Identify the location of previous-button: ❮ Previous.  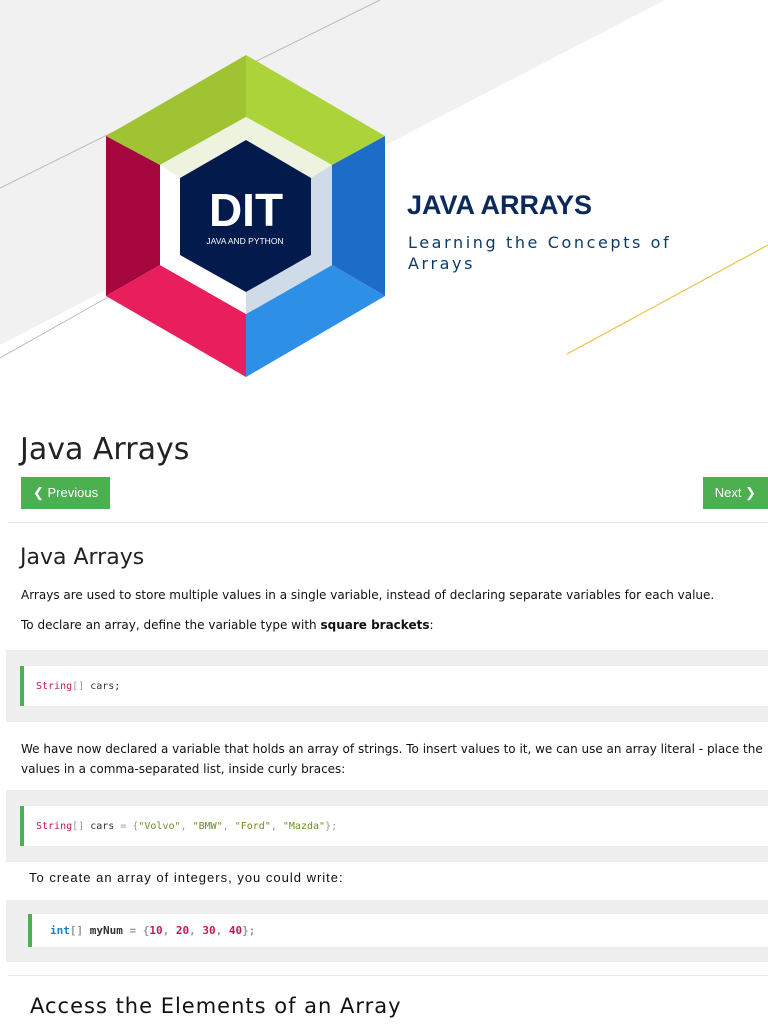
(66, 493).